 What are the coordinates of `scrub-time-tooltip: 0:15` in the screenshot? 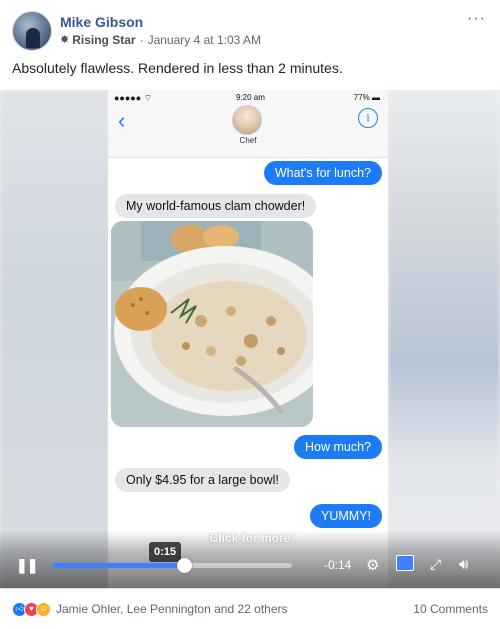 It's located at (165, 552).